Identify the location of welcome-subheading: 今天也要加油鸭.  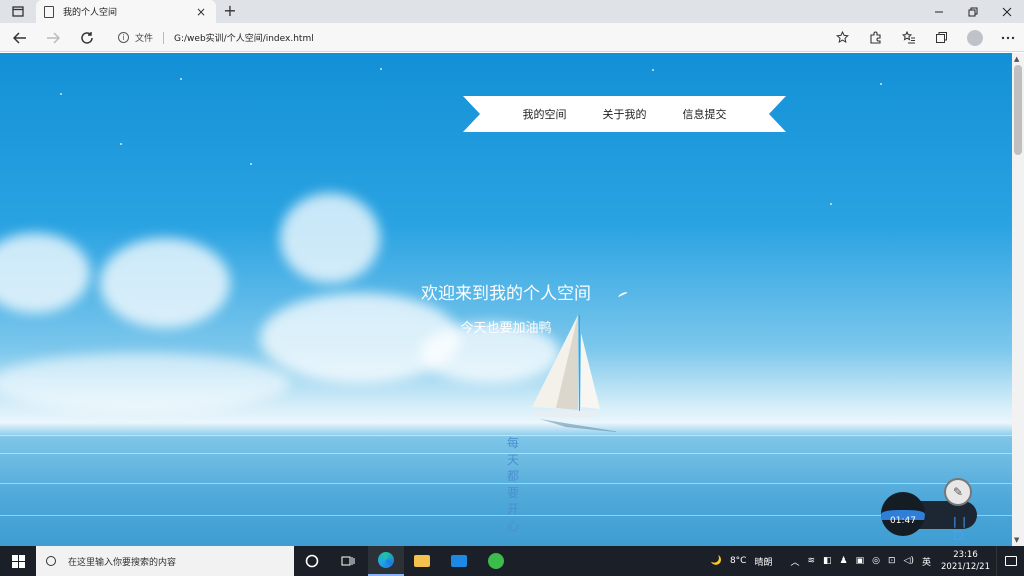
(506, 328).